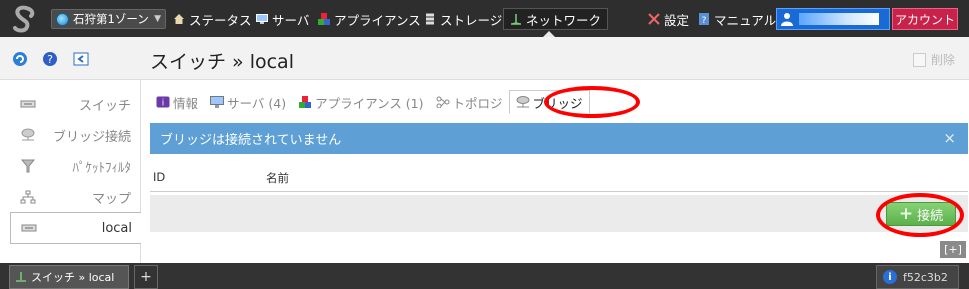 The width and height of the screenshot is (969, 289). What do you see at coordinates (277, 178) in the screenshot?
I see `column-header-name: 名前` at bounding box center [277, 178].